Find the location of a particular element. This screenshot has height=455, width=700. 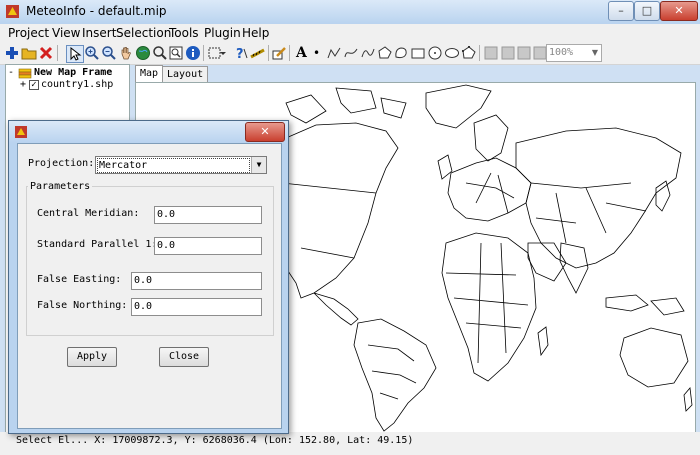

map-frame-icon is located at coordinates (25, 73).